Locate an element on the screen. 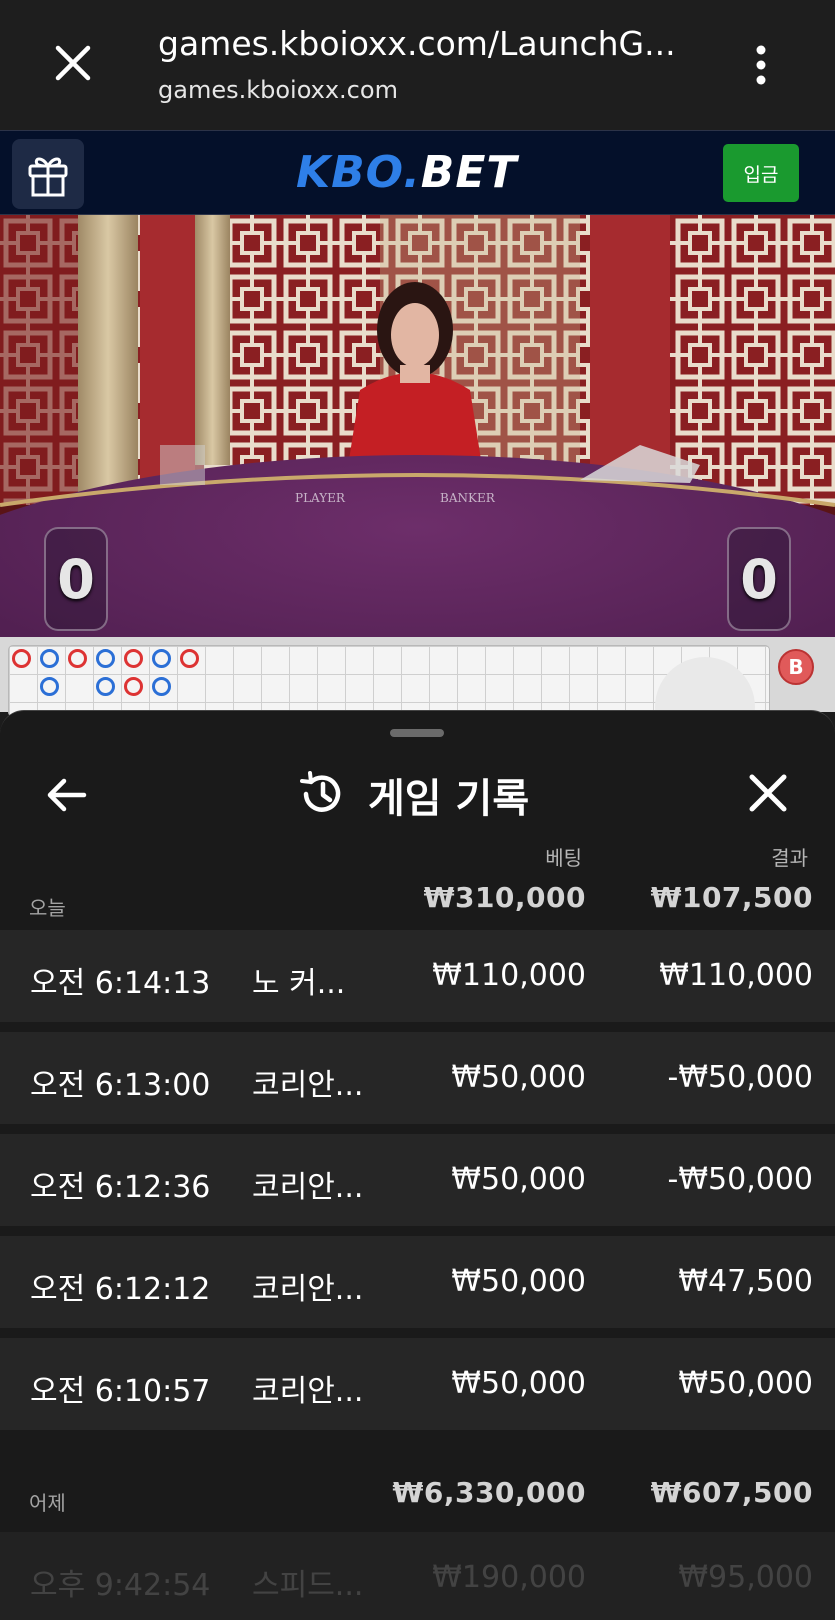 This screenshot has width=835, height=1620. history-row: 오전 6:10:57 코리안... ₩50,000 ₩50,000 is located at coordinates (417, 1384).